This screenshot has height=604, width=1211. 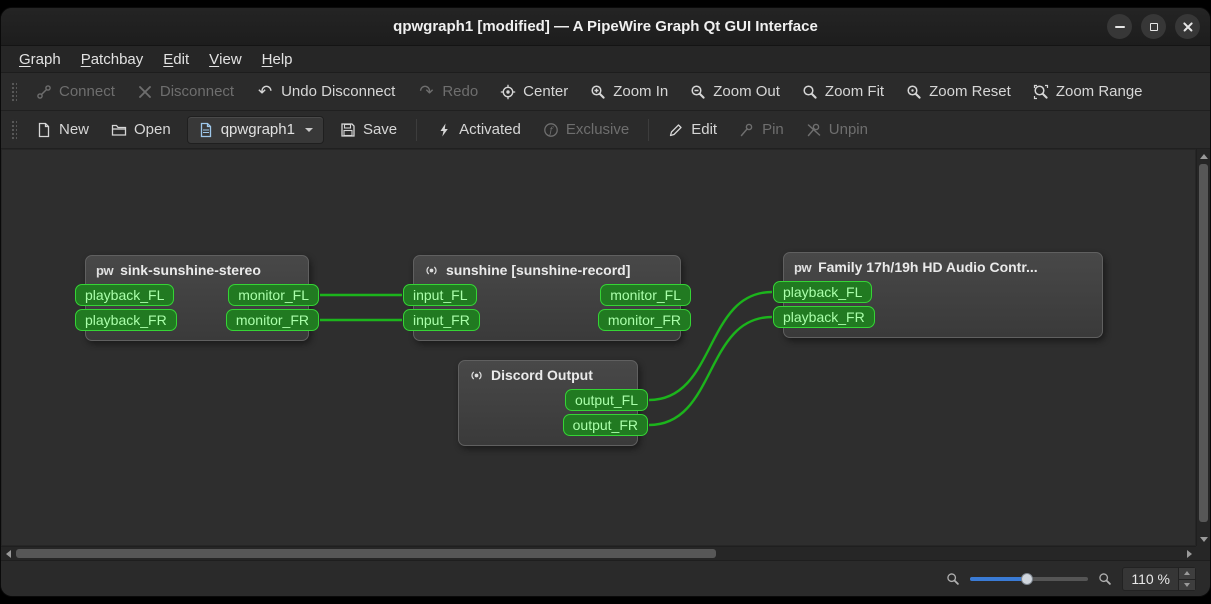 I want to click on scroll-up-button, so click(x=1203, y=156).